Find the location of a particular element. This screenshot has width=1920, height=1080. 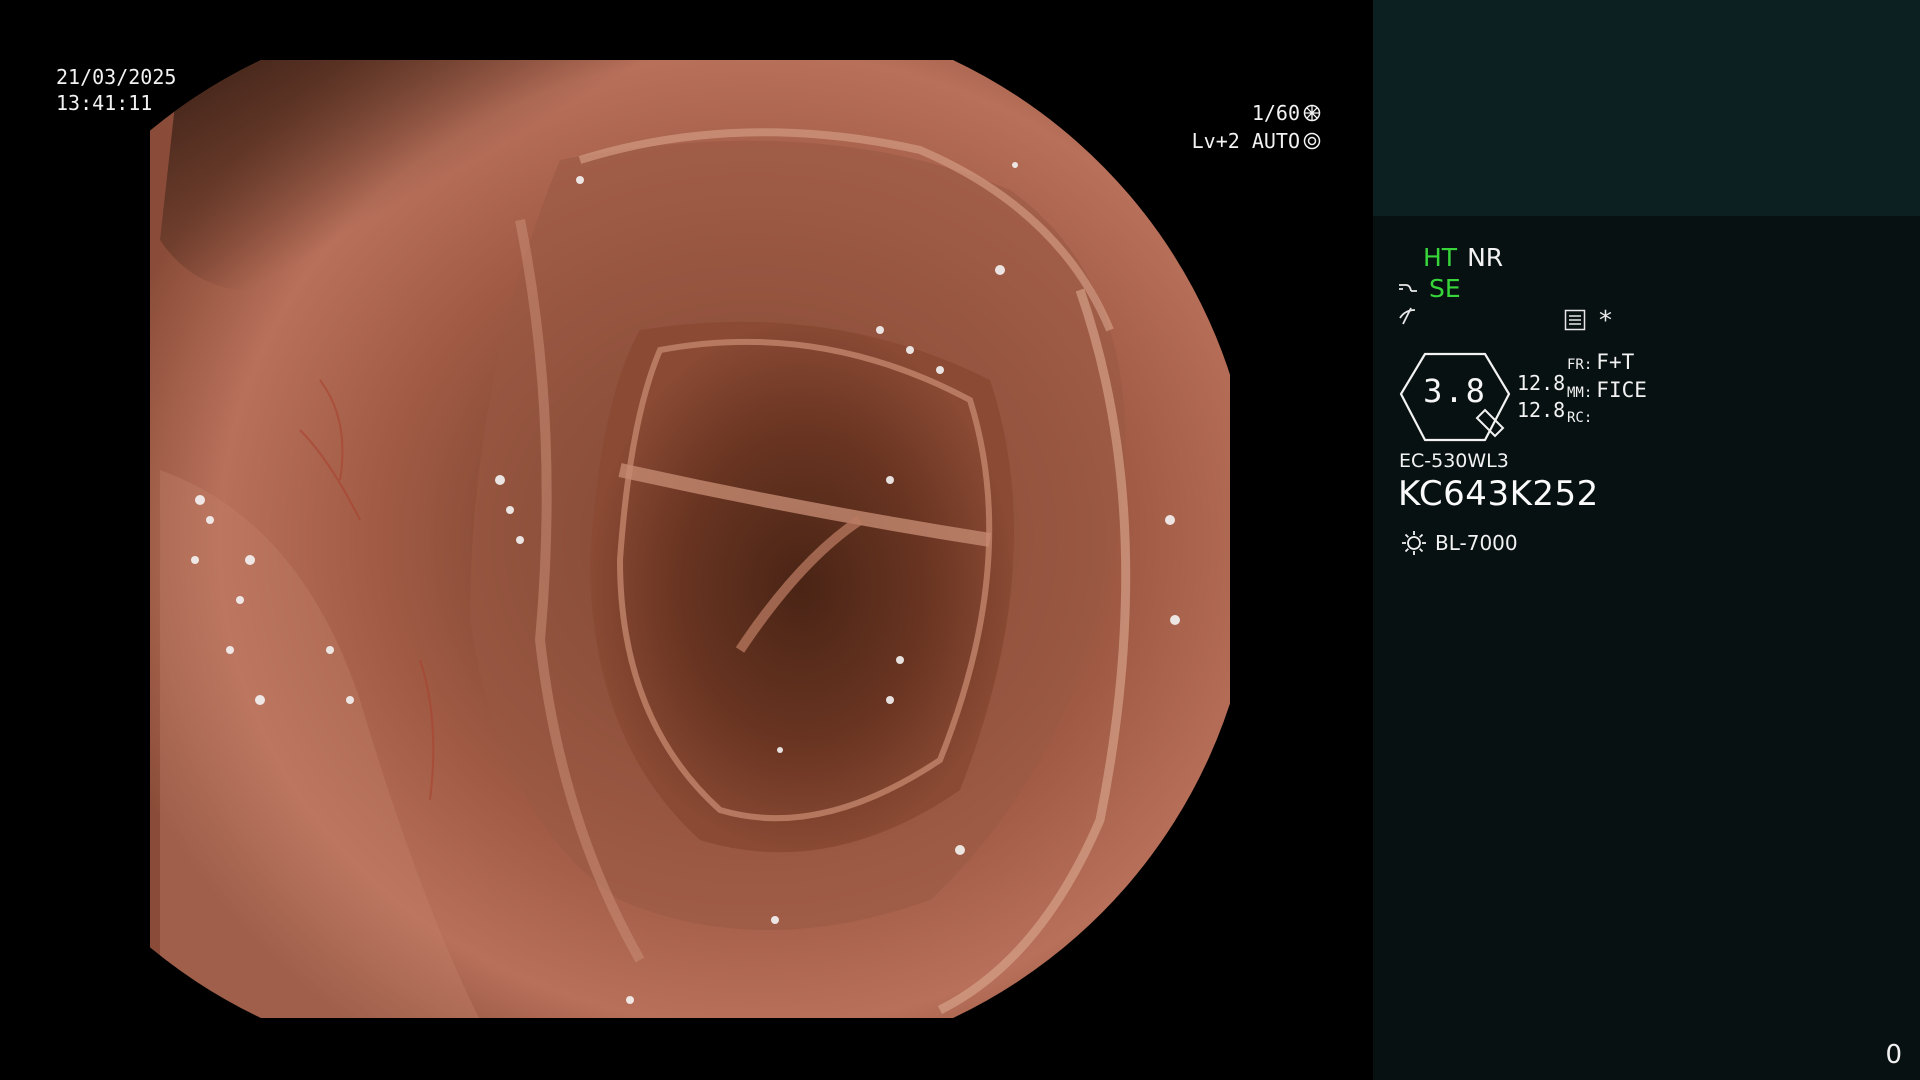

param-1: 12.8 is located at coordinates (1541, 383).